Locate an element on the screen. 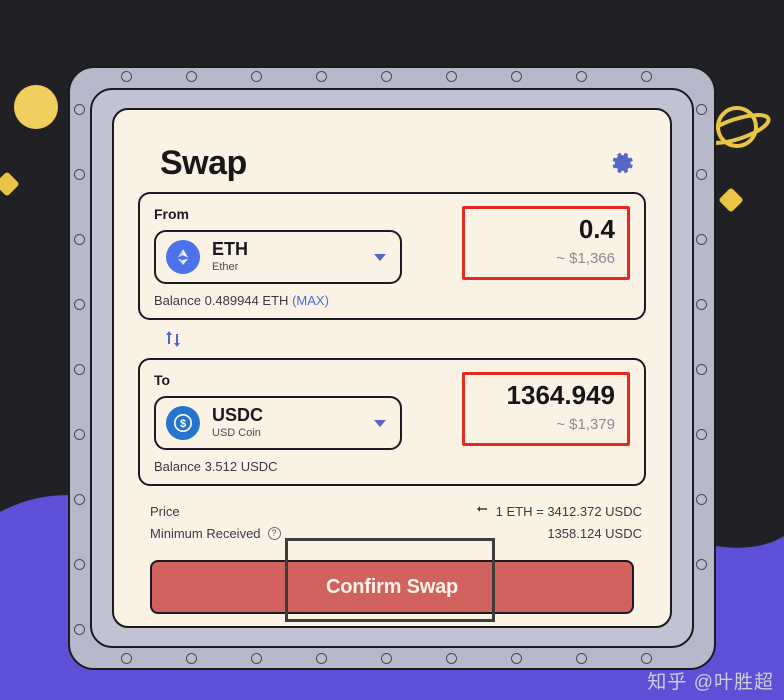 The width and height of the screenshot is (784, 700). gear-icon is located at coordinates (622, 163).